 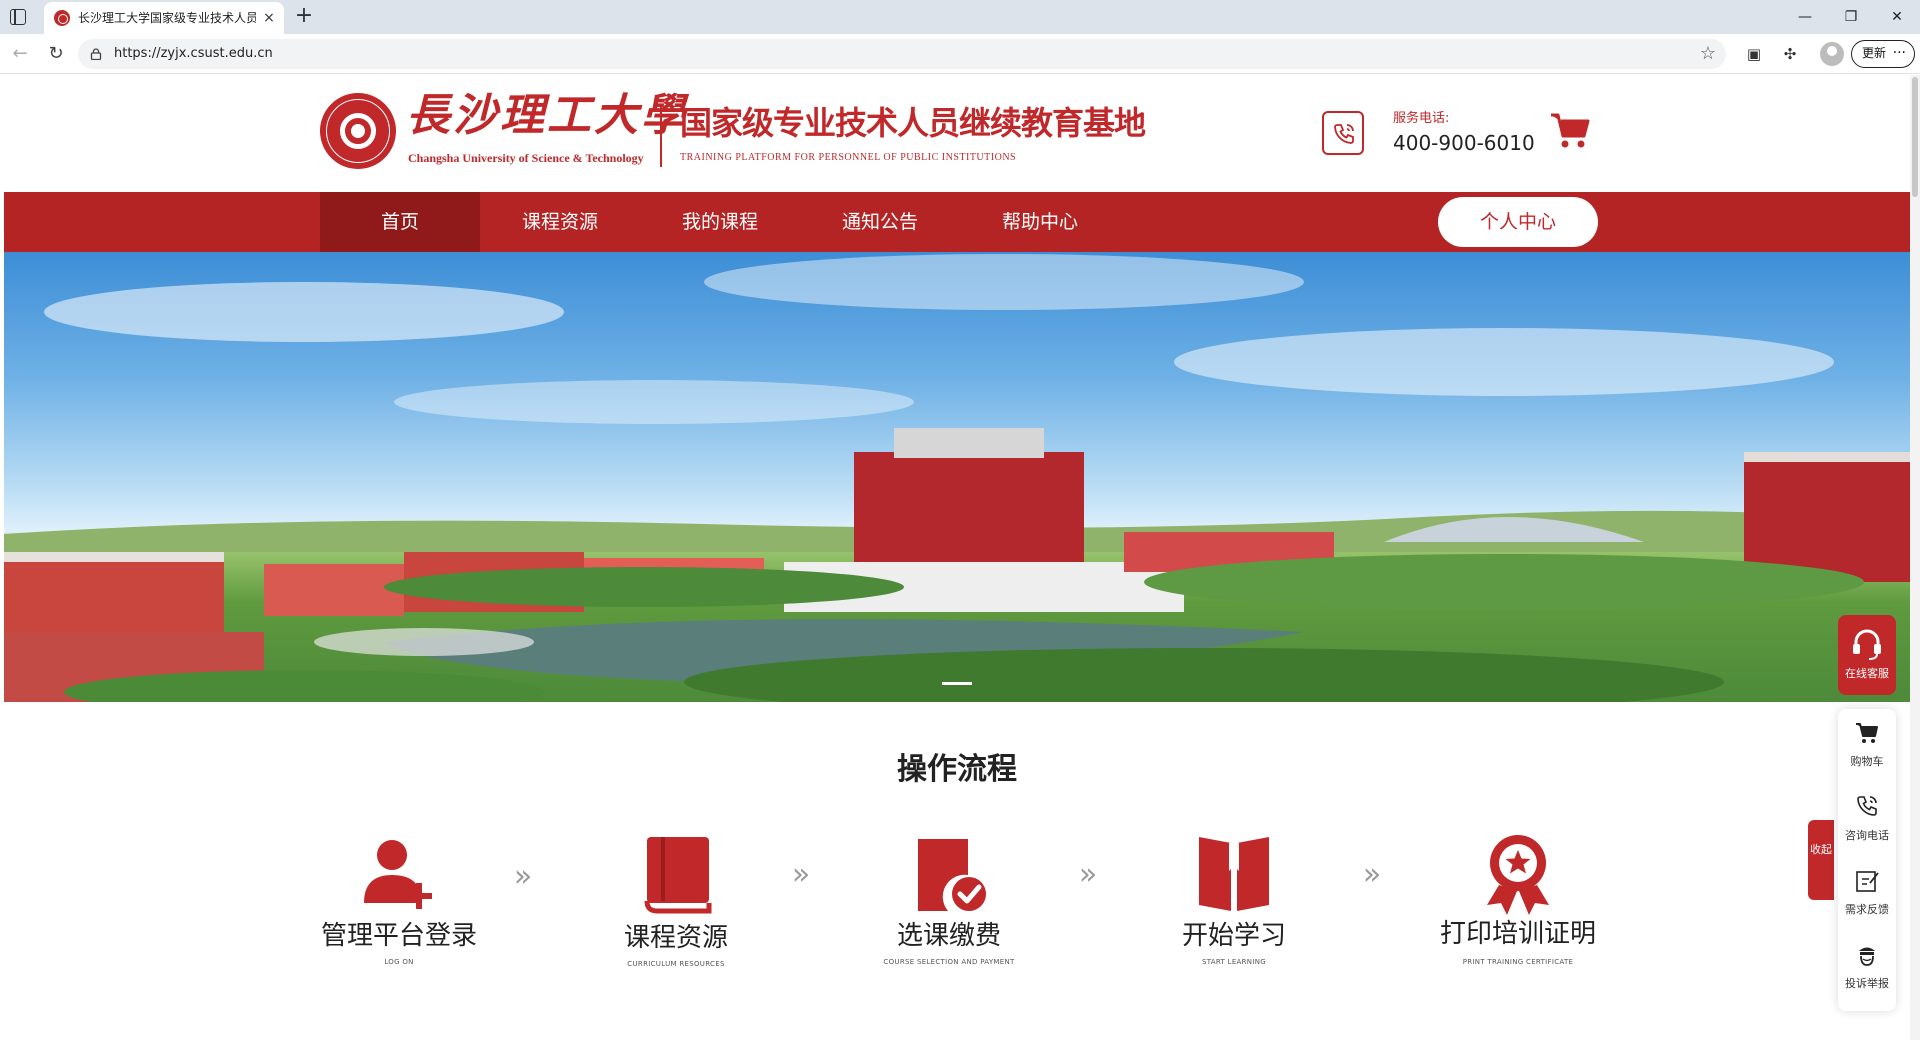 I want to click on reading-view-icon: ▣, so click(x=1754, y=54).